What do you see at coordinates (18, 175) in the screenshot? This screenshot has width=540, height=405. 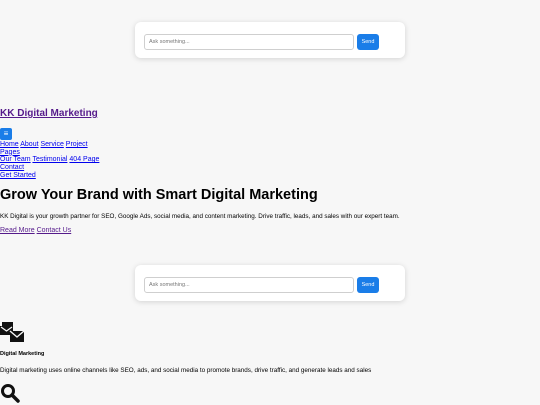 I see `get-started-link: Get Started` at bounding box center [18, 175].